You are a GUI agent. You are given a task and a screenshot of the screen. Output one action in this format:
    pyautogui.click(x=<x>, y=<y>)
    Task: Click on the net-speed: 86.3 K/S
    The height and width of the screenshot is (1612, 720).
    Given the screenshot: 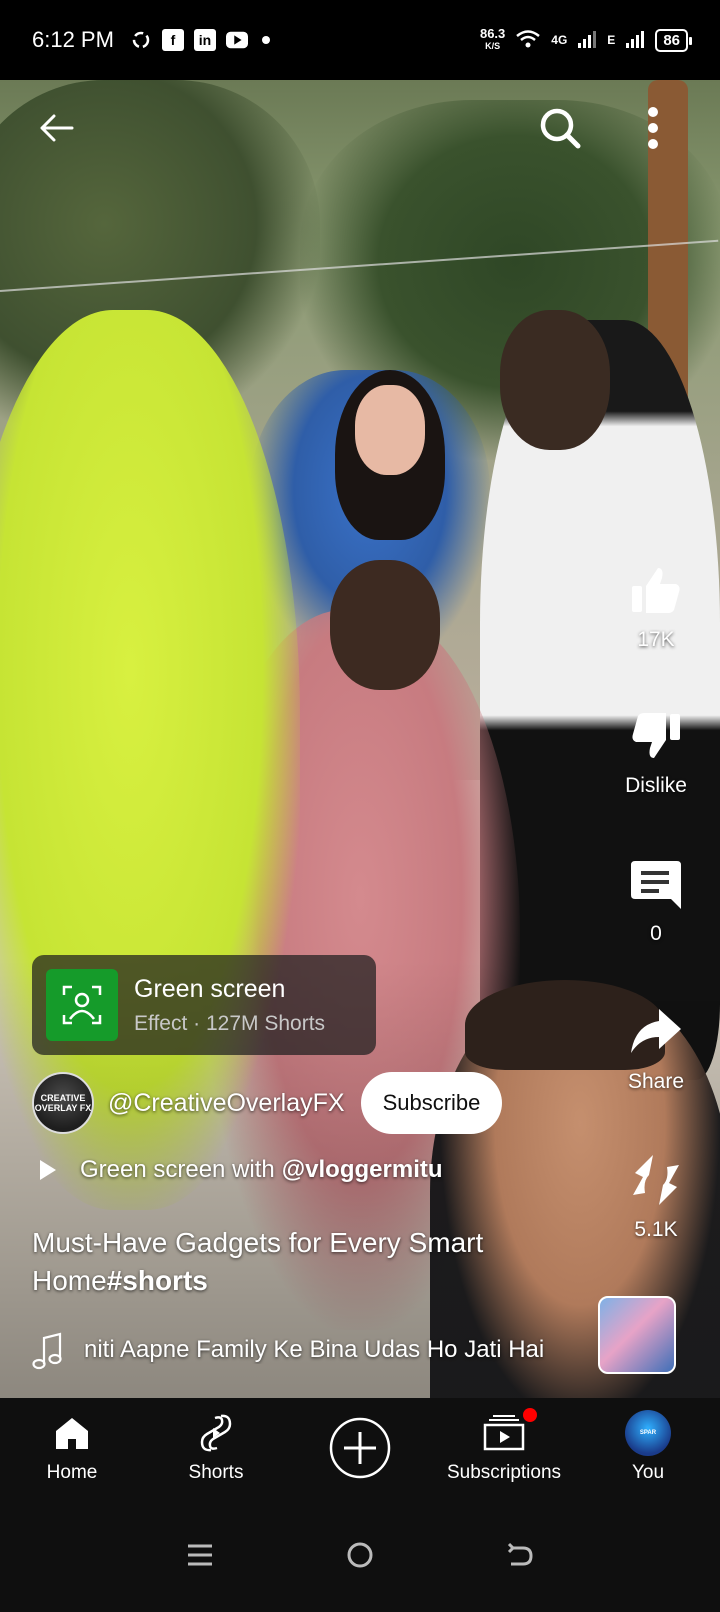 What is the action you would take?
    pyautogui.click(x=492, y=39)
    